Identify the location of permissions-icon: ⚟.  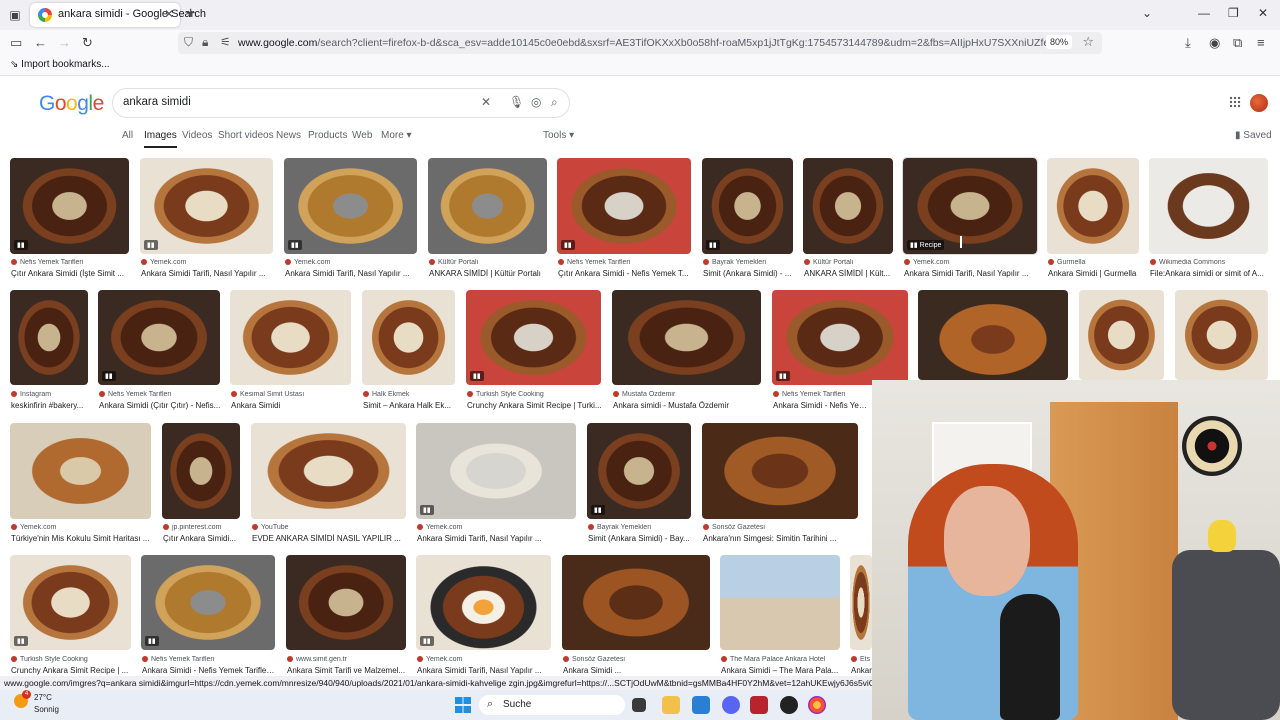
(225, 42).